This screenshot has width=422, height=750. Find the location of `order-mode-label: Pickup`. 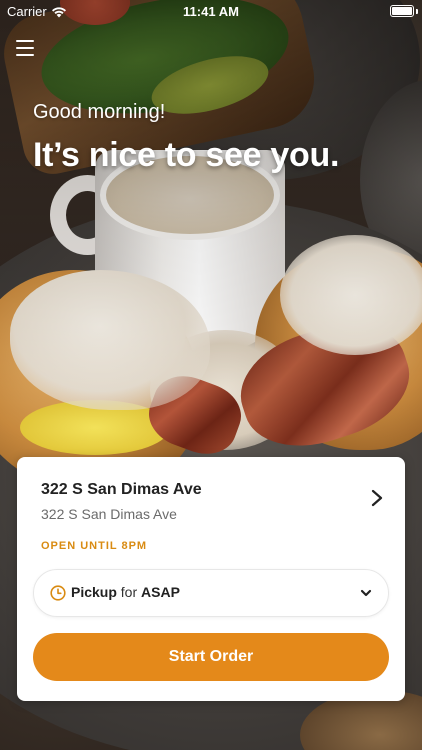

order-mode-label: Pickup is located at coordinates (94, 592).